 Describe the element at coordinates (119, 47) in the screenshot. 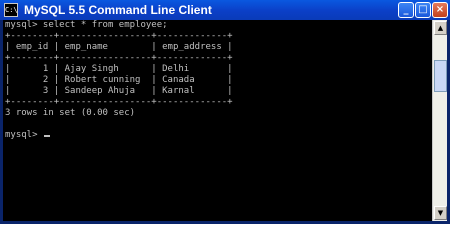

I see `table-header-row: | emp_id | emp_name | emp_address |` at that location.